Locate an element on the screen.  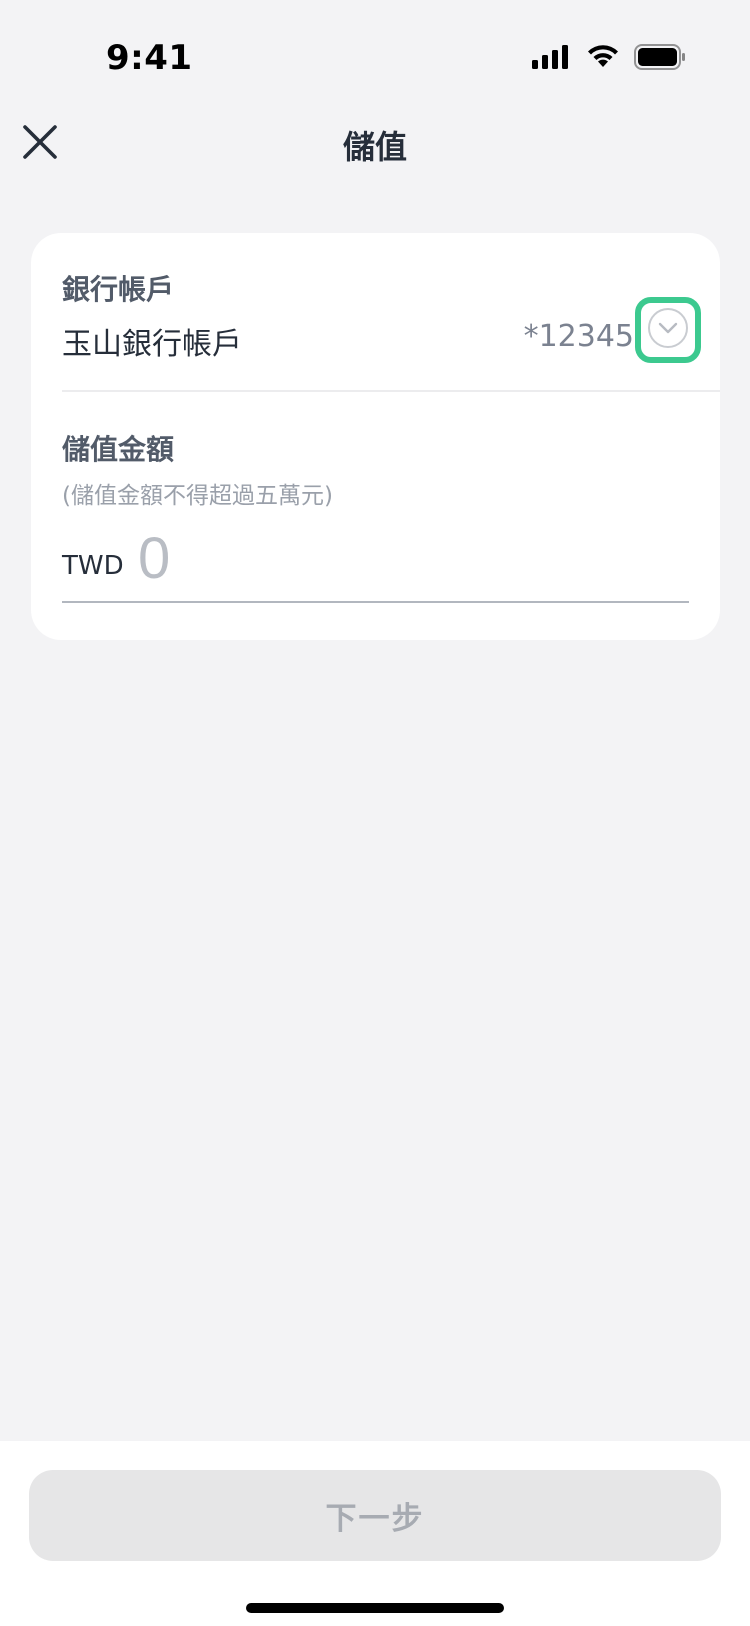
battery-icon is located at coordinates (660, 59).